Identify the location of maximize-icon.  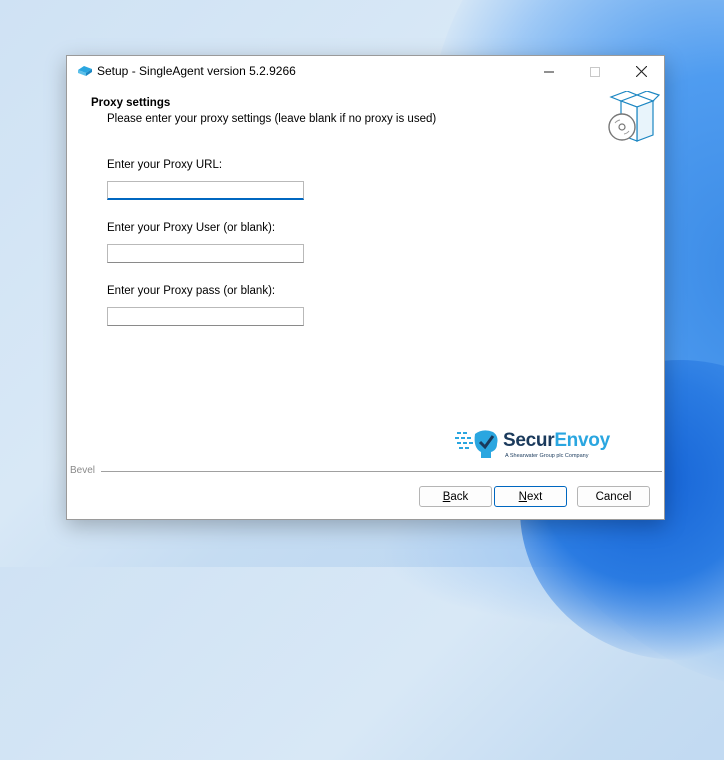
(595, 71).